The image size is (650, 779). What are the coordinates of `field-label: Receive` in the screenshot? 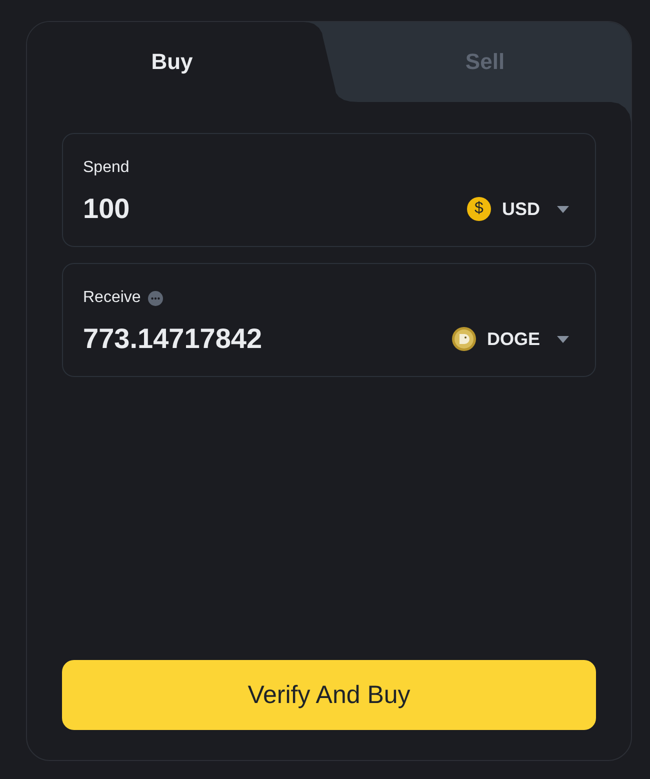 It's located at (112, 298).